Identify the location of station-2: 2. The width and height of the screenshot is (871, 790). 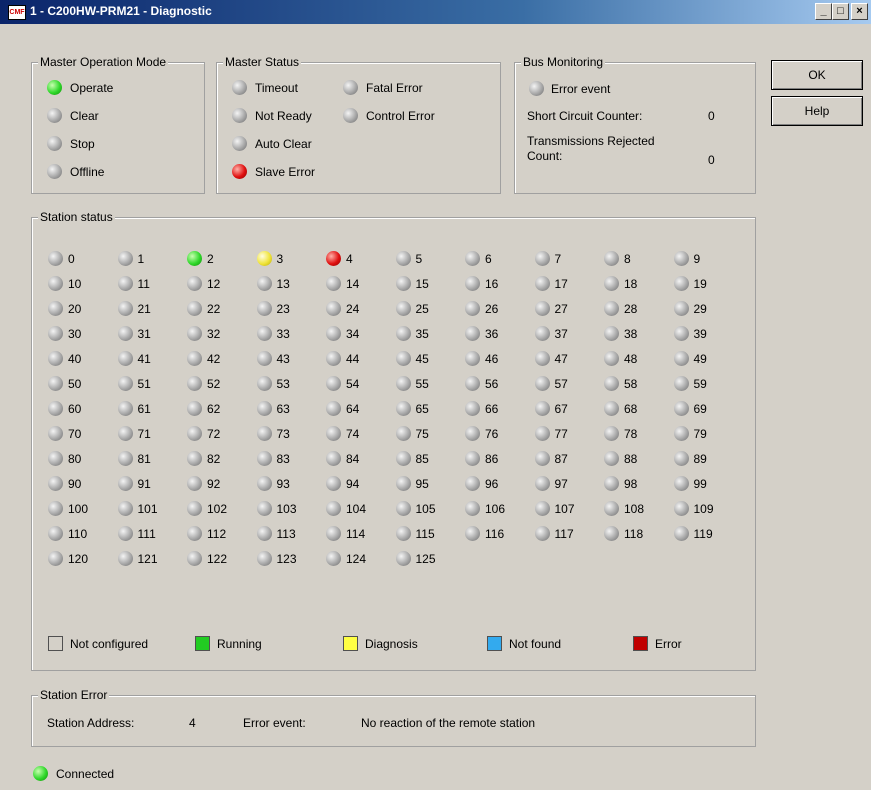
(221, 259).